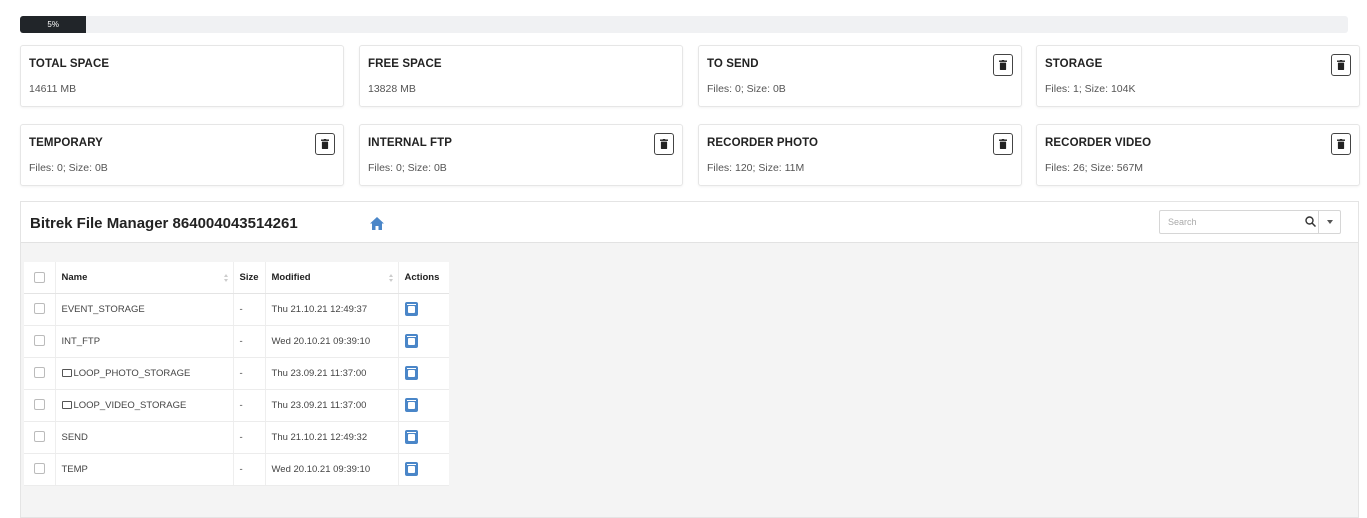 This screenshot has width=1367, height=518. I want to click on table-row: LOOP_PHOTO_STORAGE - Thu 23.09.21 11:37:00, so click(237, 373).